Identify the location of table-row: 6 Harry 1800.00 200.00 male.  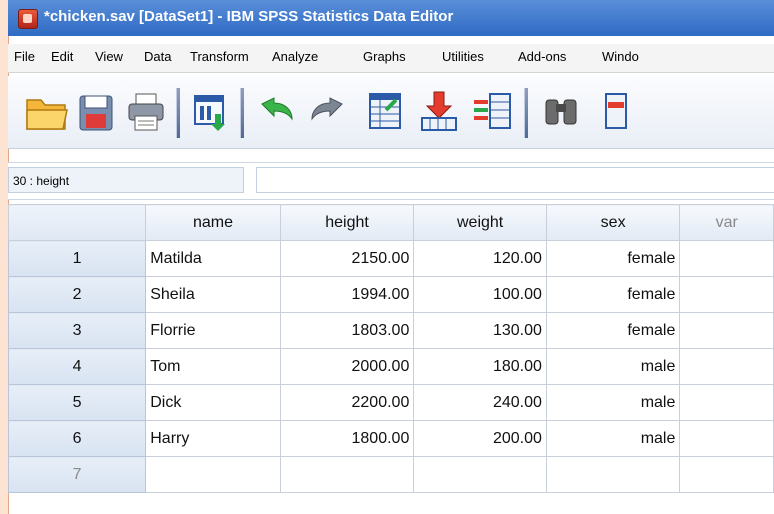
(390, 438).